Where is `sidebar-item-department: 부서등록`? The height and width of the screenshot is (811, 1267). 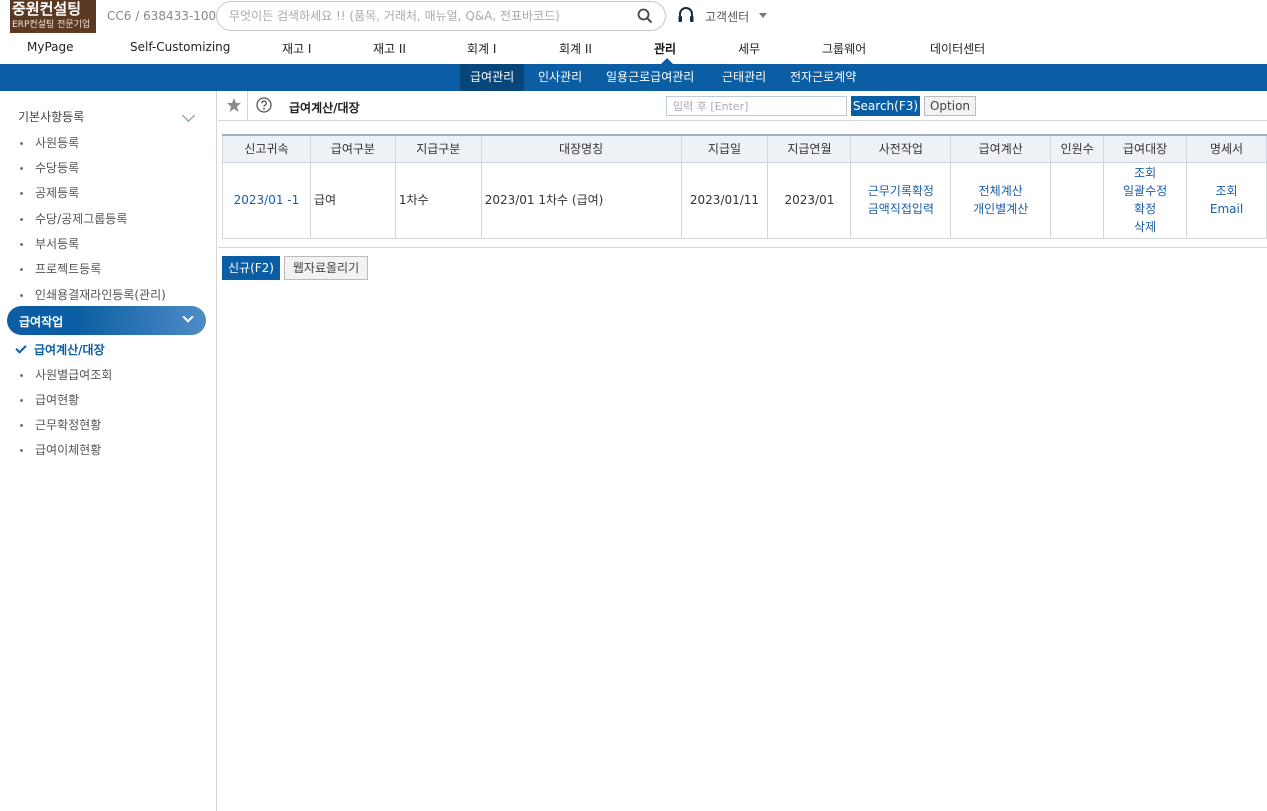
sidebar-item-department: 부서등록 is located at coordinates (49, 243).